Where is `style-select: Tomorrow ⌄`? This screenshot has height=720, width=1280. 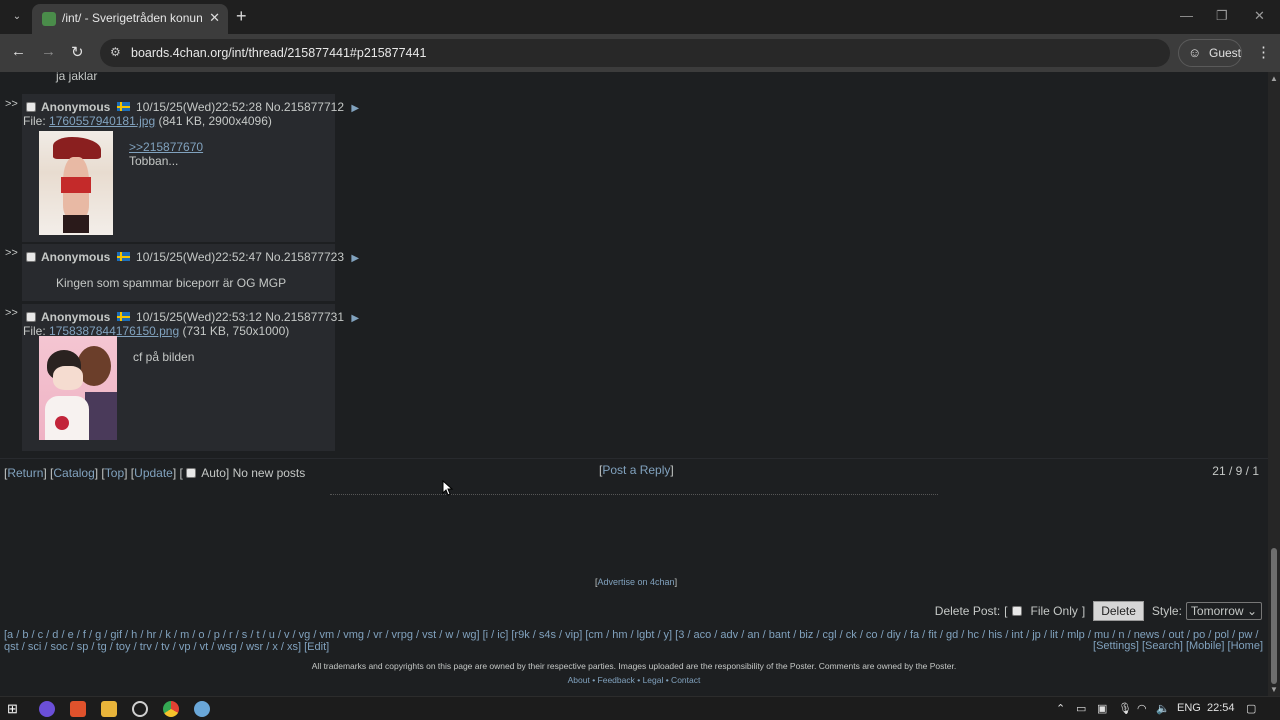
style-select: Tomorrow ⌄ is located at coordinates (1223, 611).